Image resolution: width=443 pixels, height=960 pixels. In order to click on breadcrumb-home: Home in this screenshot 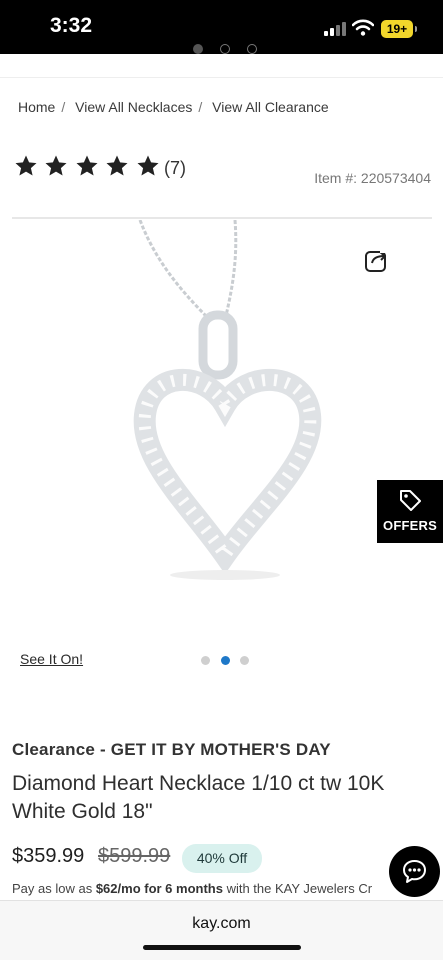, I will do `click(36, 107)`.